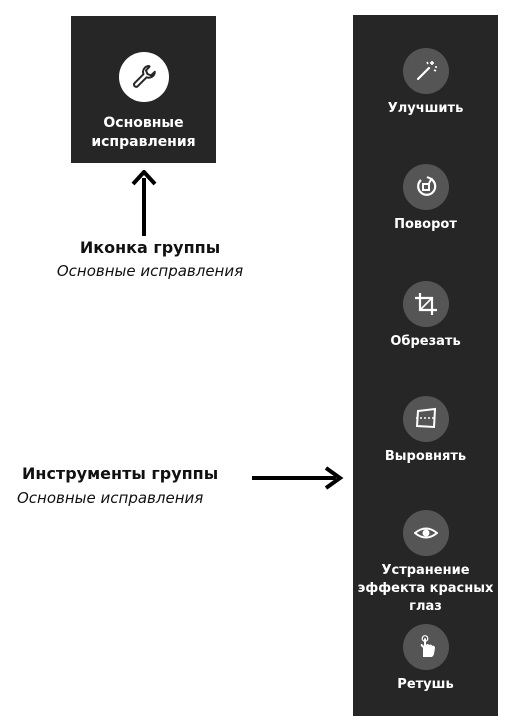  Describe the element at coordinates (144, 203) in the screenshot. I see `up-arrow-icon` at that location.